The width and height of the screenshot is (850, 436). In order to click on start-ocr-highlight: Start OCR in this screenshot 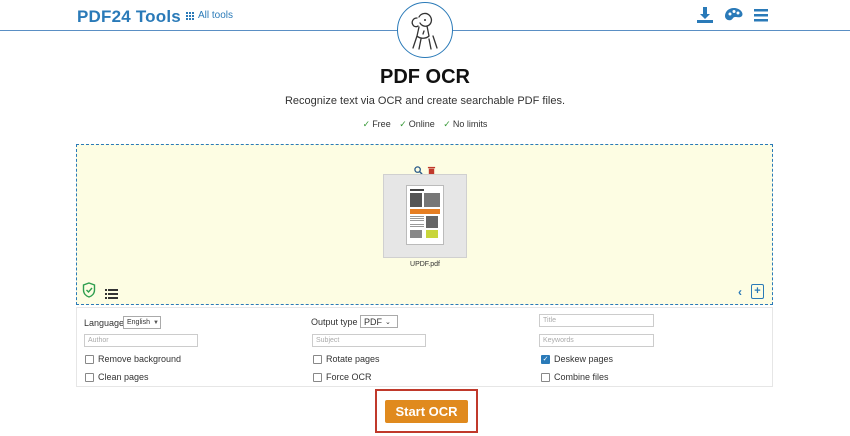, I will do `click(426, 411)`.